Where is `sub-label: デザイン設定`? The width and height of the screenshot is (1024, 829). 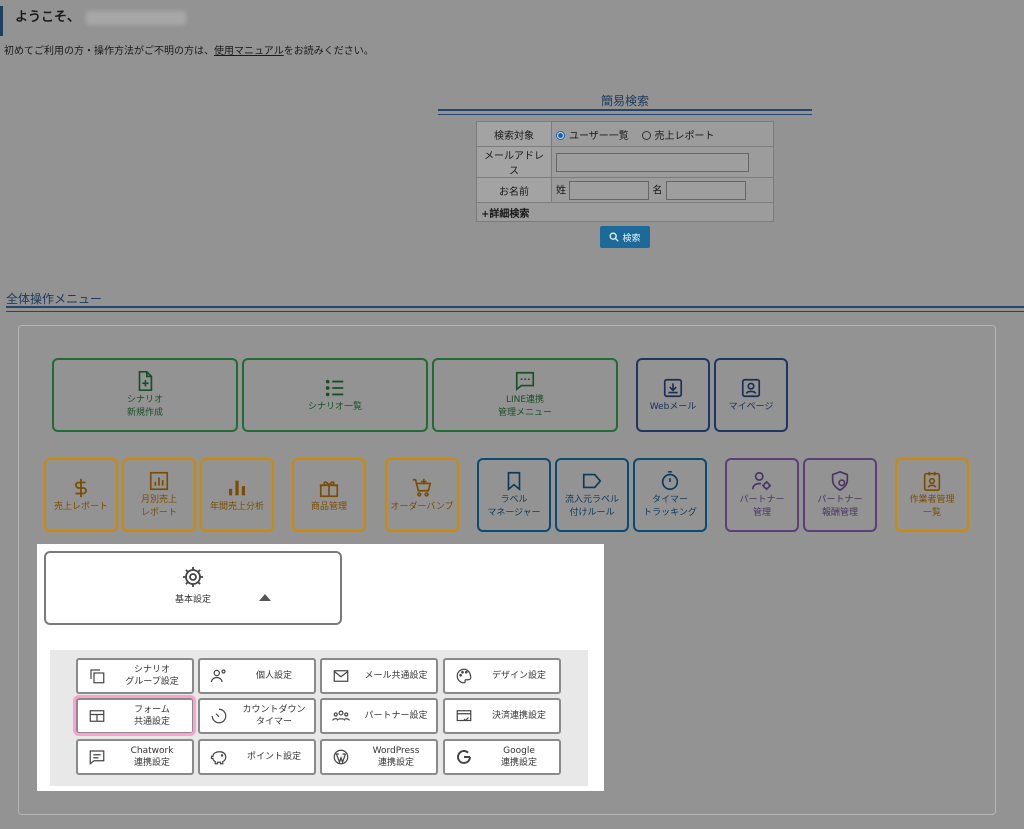
sub-label: デザイン設定 is located at coordinates (518, 676).